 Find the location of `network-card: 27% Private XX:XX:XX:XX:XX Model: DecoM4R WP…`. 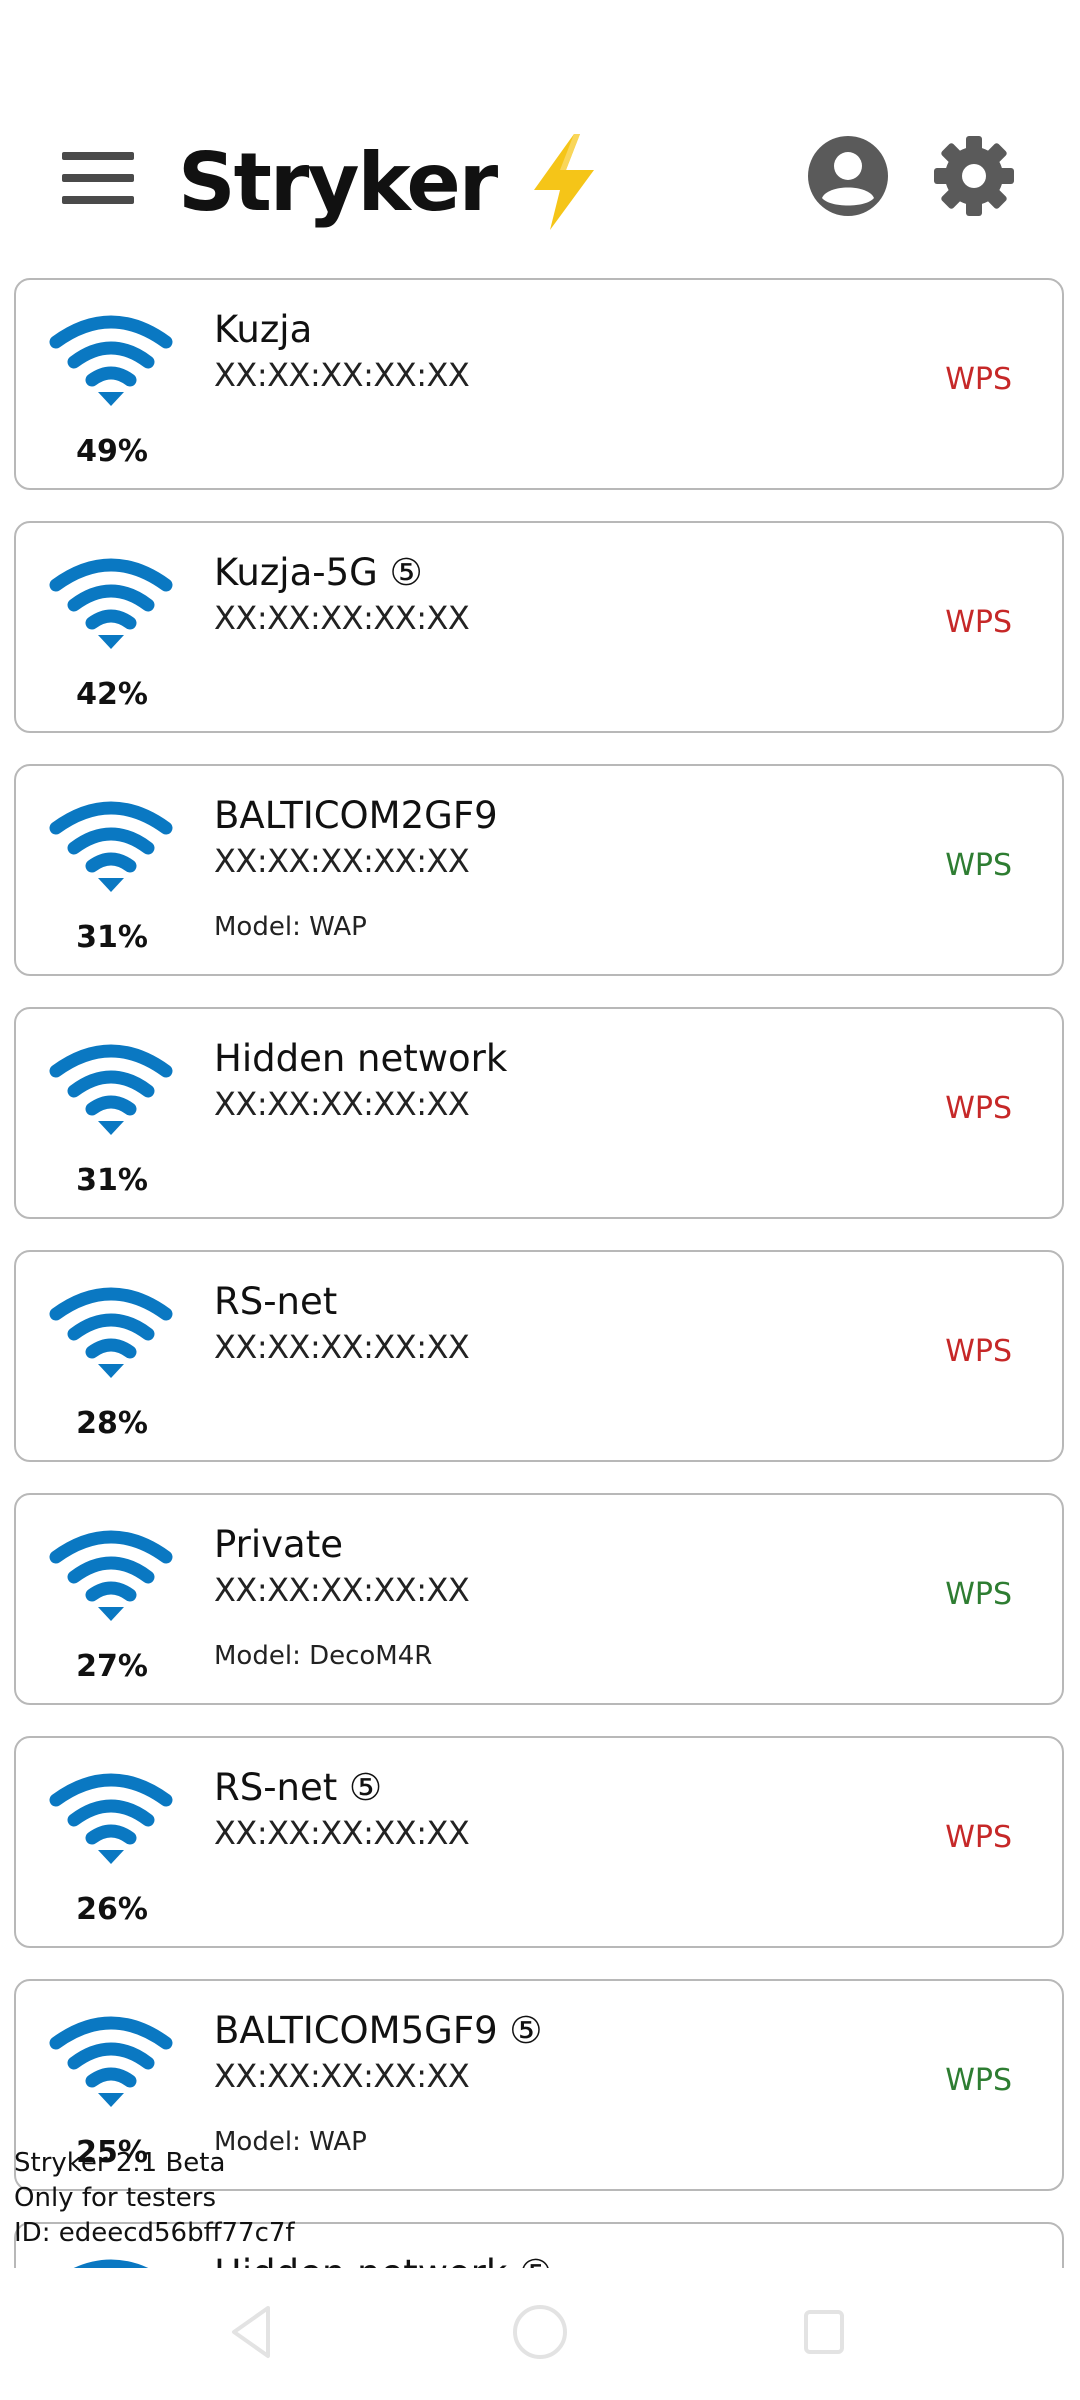

network-card: 27% Private XX:XX:XX:XX:XX Model: DecoM4R WP… is located at coordinates (539, 1599).